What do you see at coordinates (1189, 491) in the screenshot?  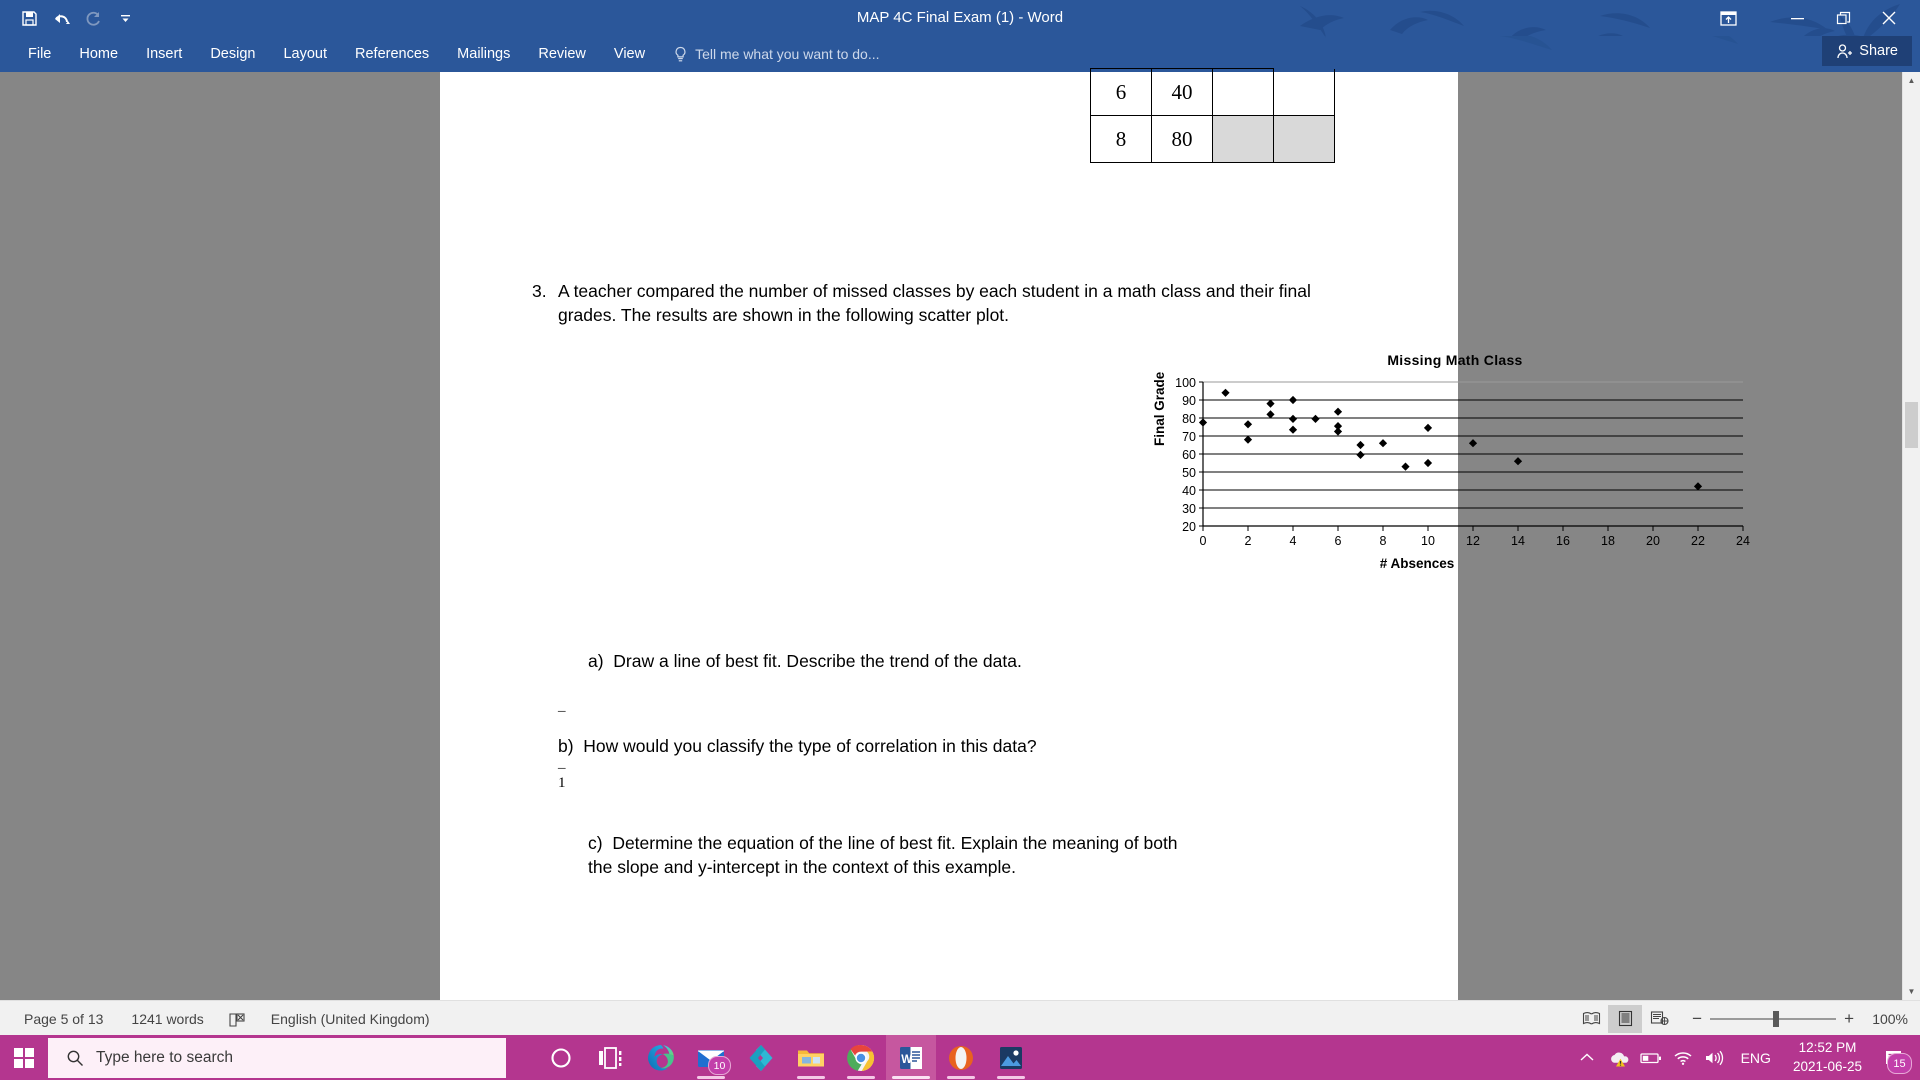 I see `svg-text: 40` at bounding box center [1189, 491].